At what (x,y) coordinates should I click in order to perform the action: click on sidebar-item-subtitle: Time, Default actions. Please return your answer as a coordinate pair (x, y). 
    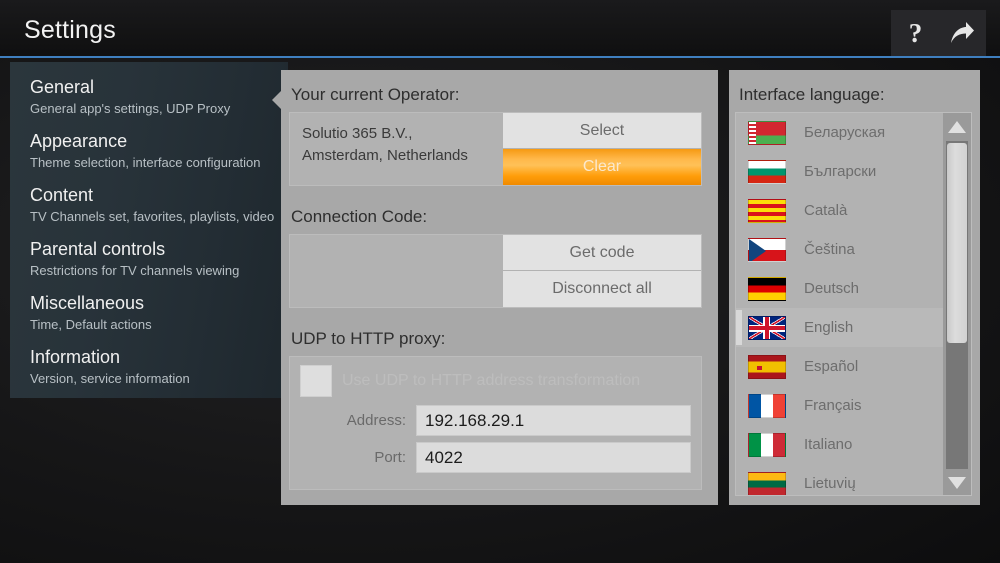
    Looking at the image, I should click on (91, 324).